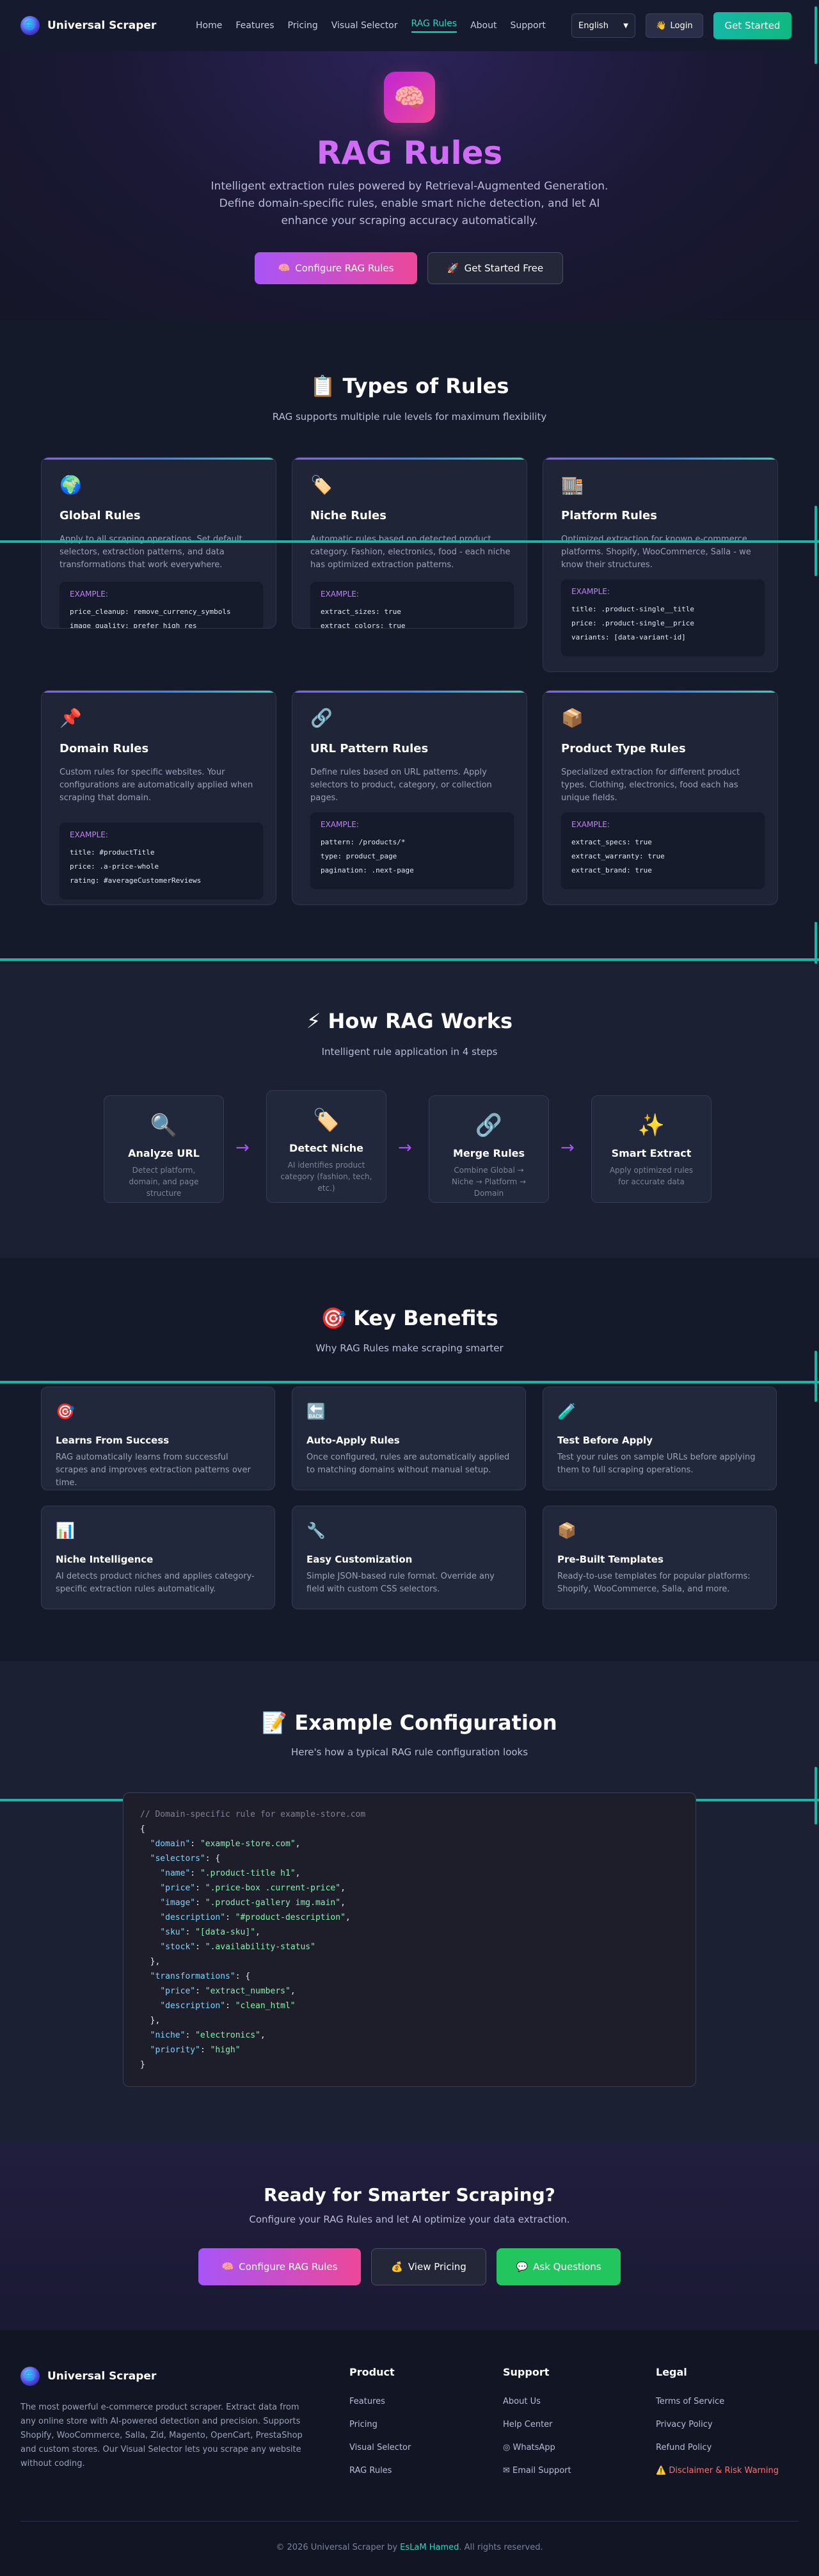 This screenshot has width=819, height=2576. Describe the element at coordinates (409, 1021) in the screenshot. I see `how-title: ⚡ How RAG Works` at that location.